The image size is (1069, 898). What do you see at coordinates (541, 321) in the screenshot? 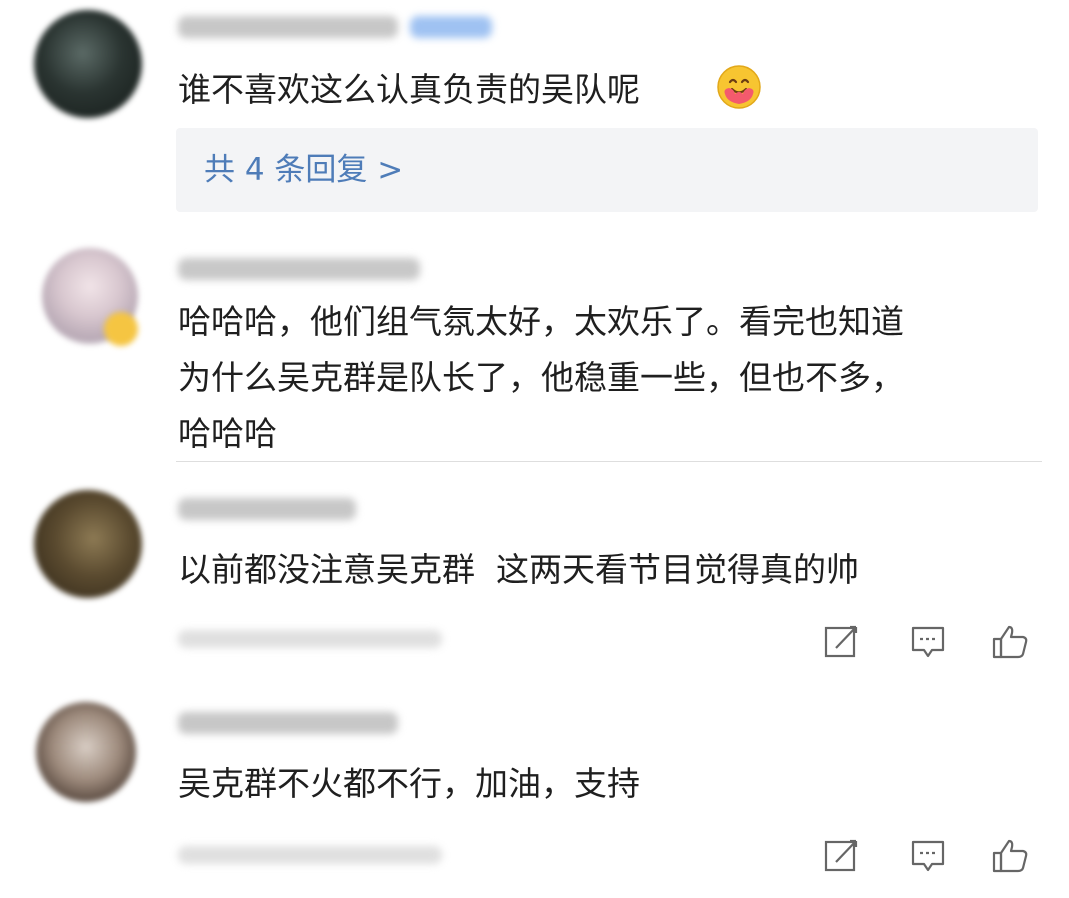
I see `comment-line-1: 哈哈哈，他们组气氛太好，太欢乐了。看完也知道` at bounding box center [541, 321].